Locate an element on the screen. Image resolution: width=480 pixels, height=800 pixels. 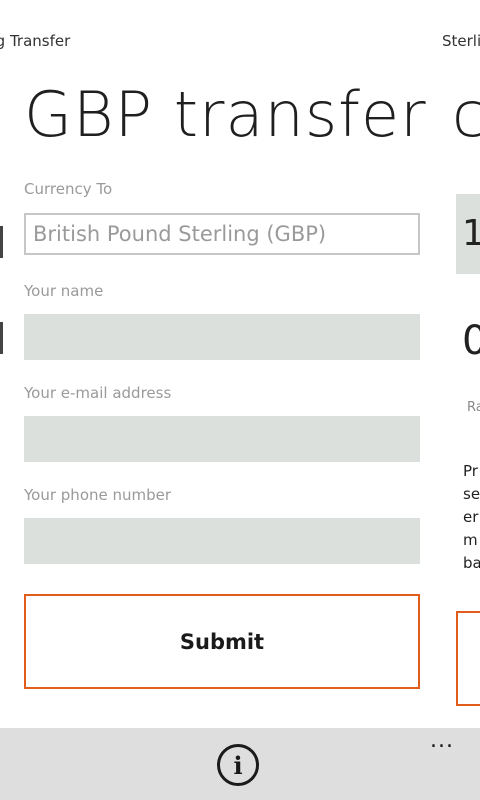
email-label: Your e-mail address is located at coordinates (98, 393).